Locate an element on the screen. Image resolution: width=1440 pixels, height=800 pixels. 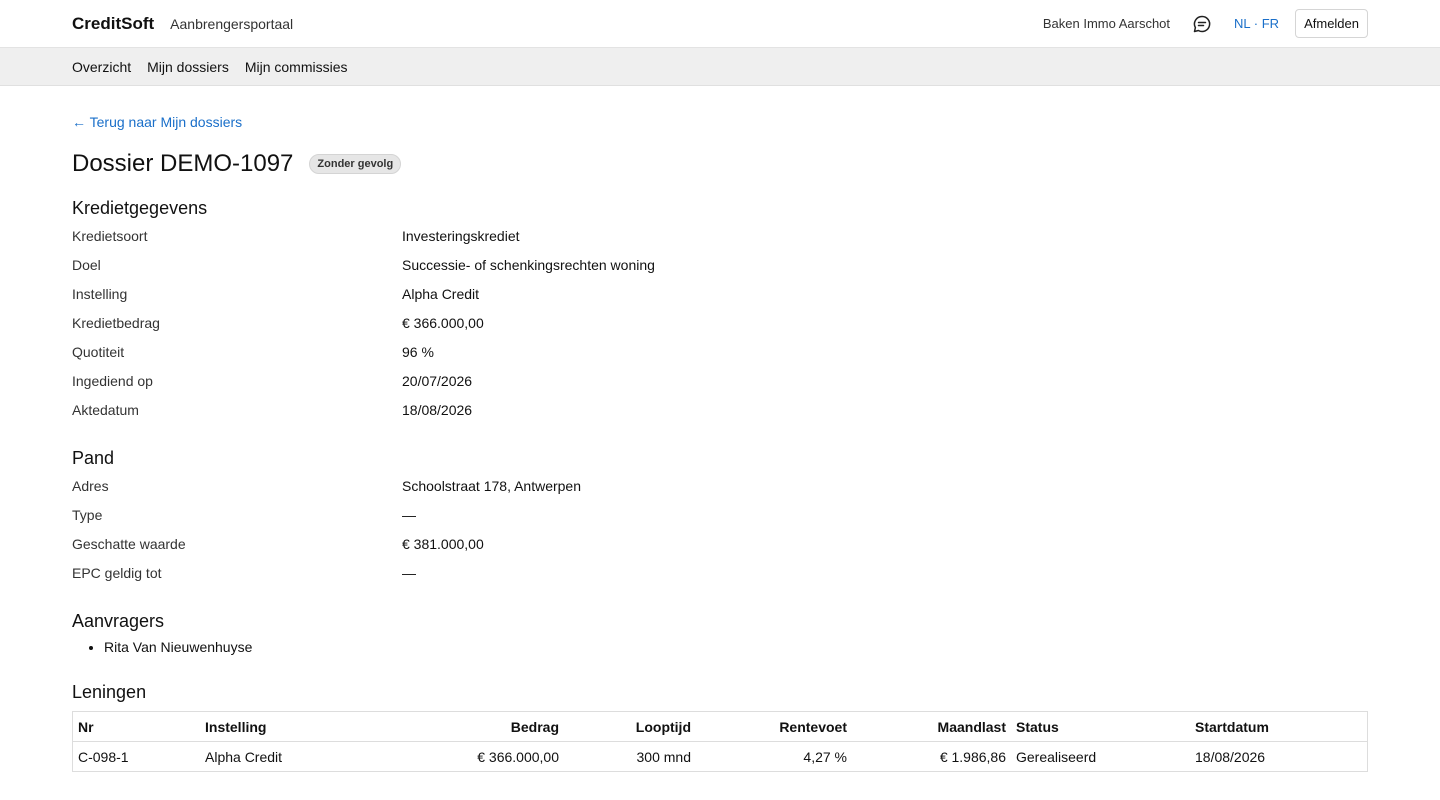
detail-row: Geschatte waarde € 381.000,00 is located at coordinates (720, 543).